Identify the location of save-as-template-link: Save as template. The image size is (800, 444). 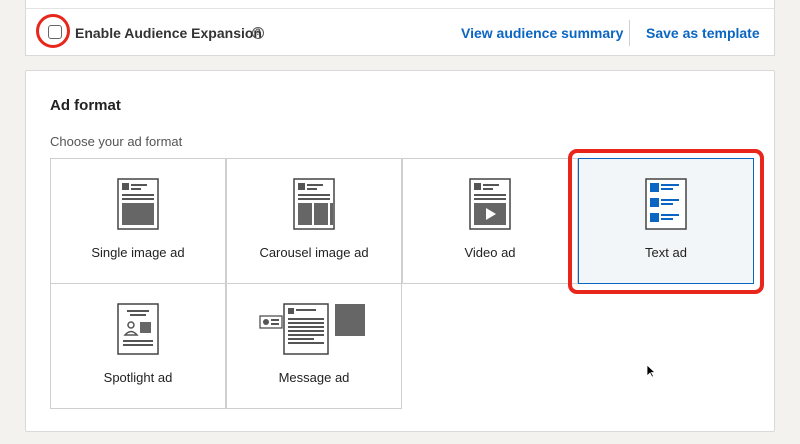
(703, 33).